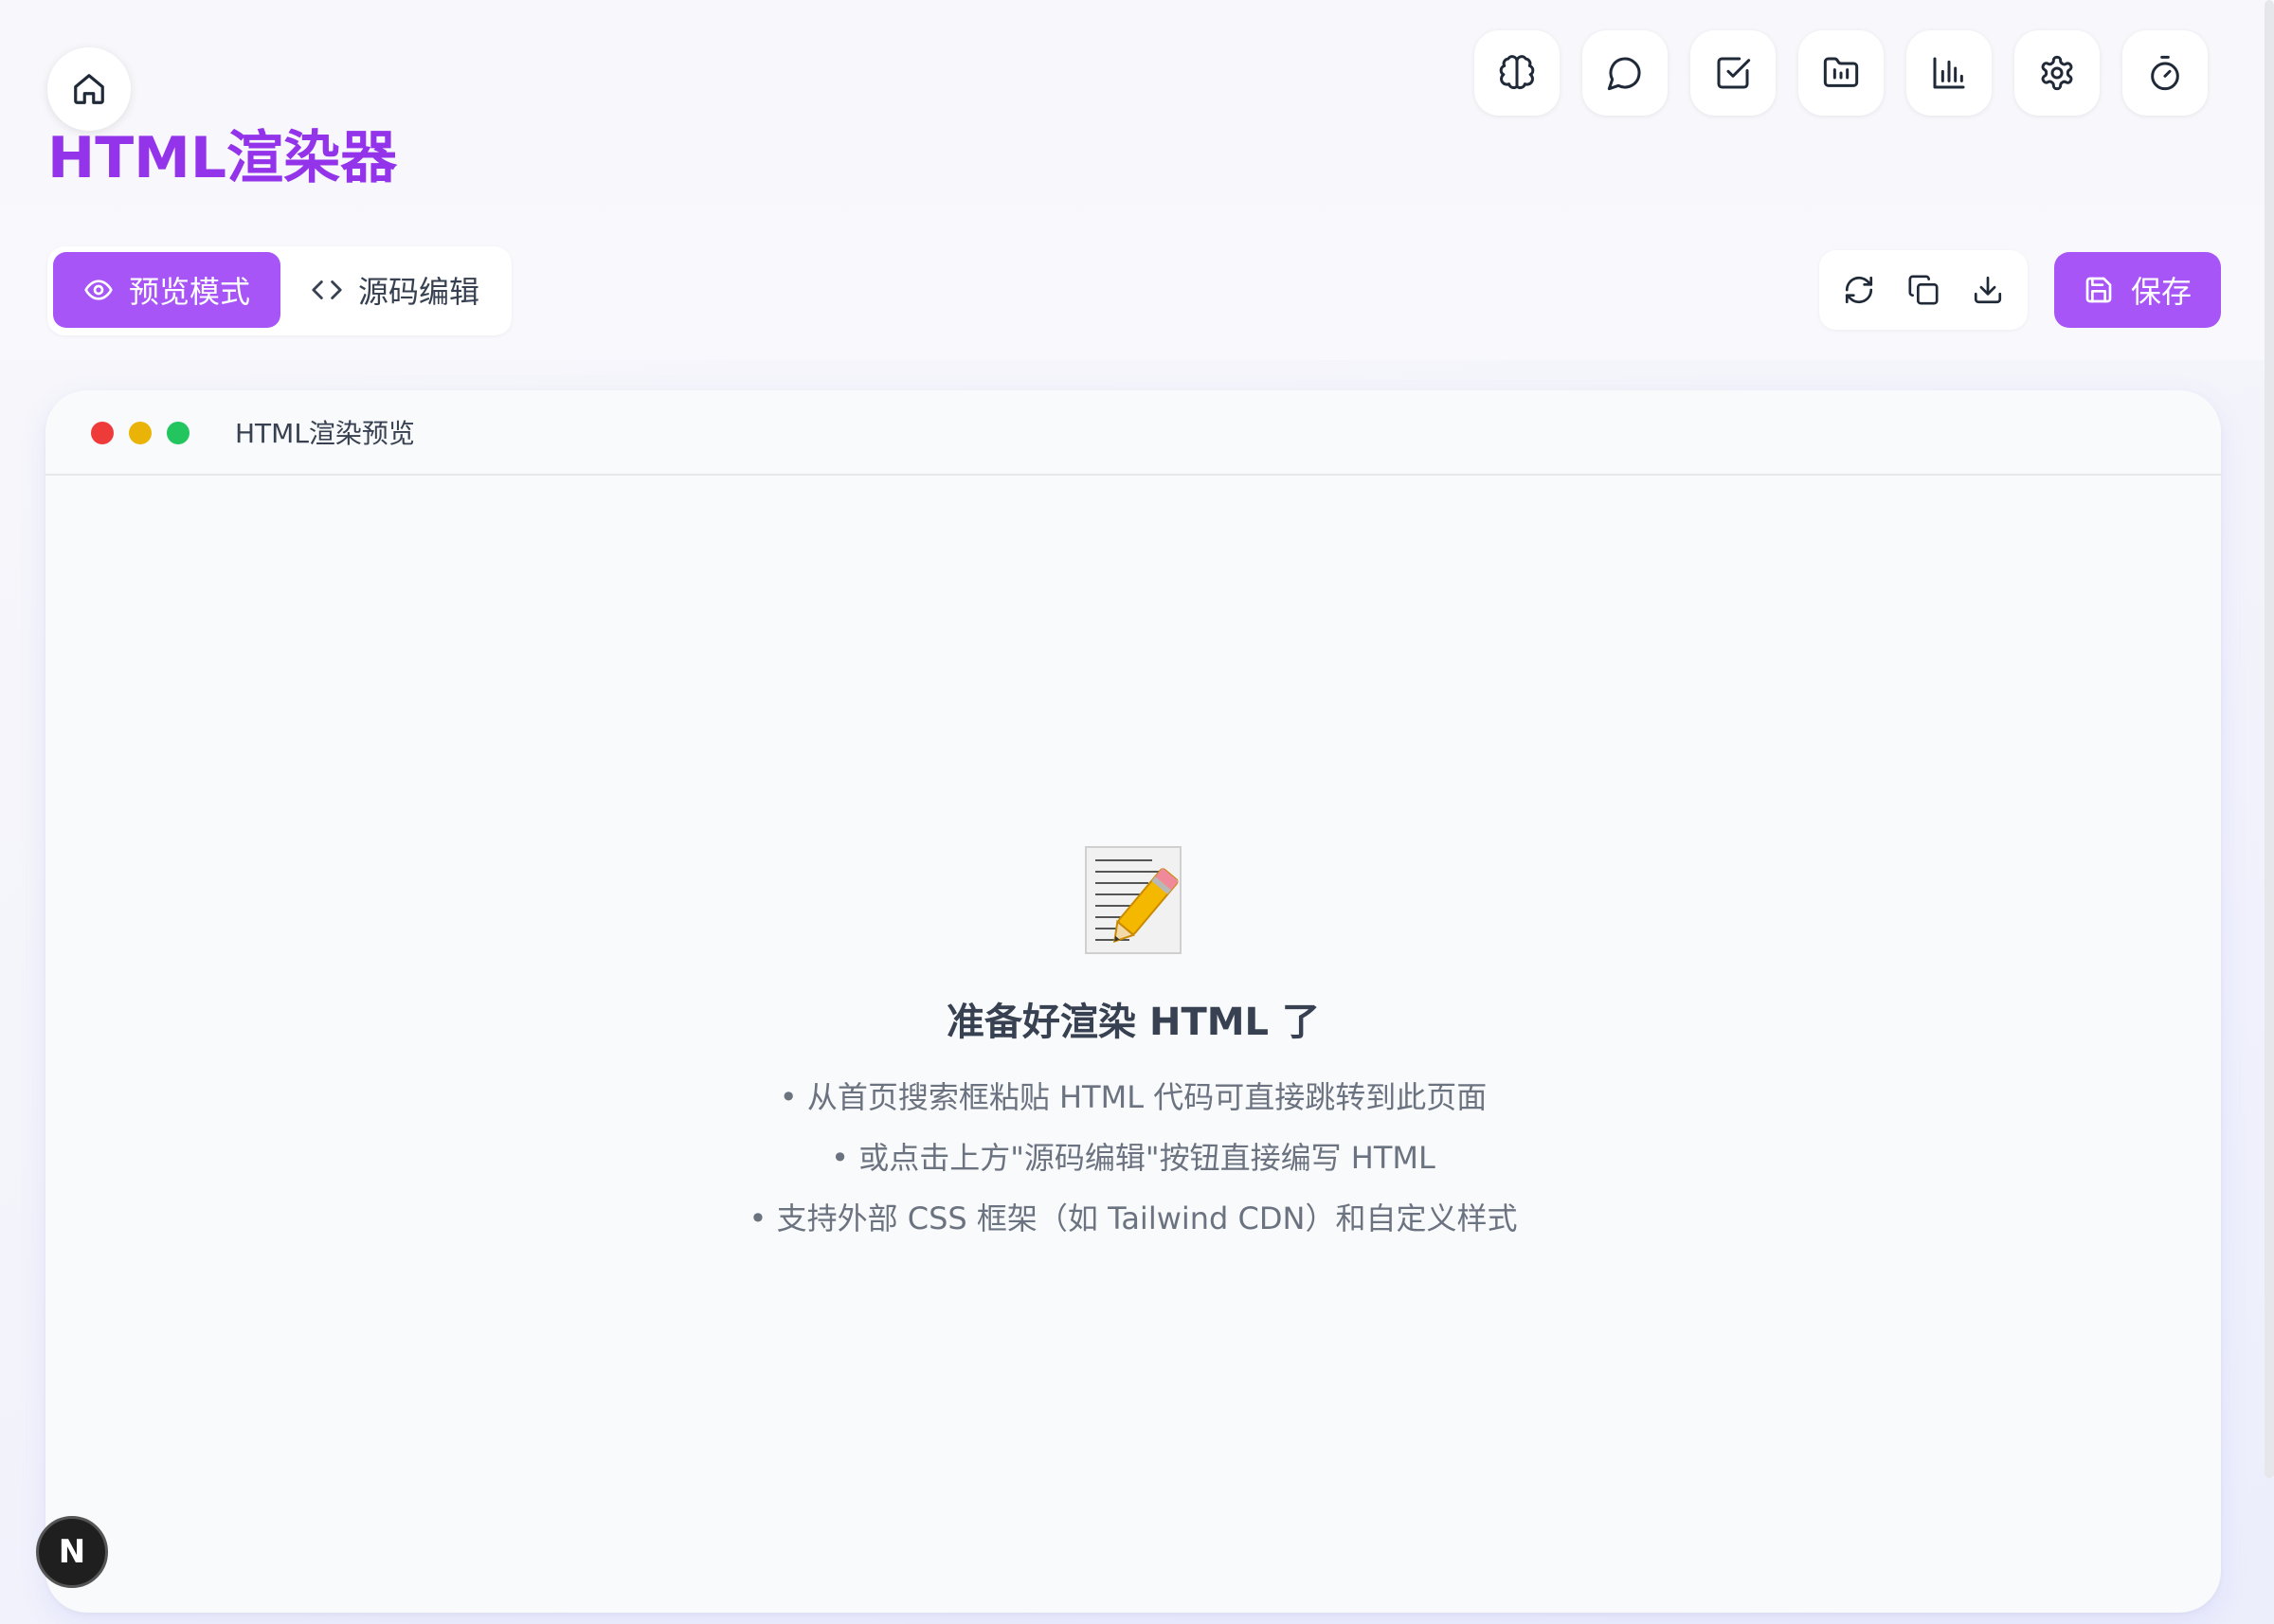  I want to click on tasks-button, so click(1733, 73).